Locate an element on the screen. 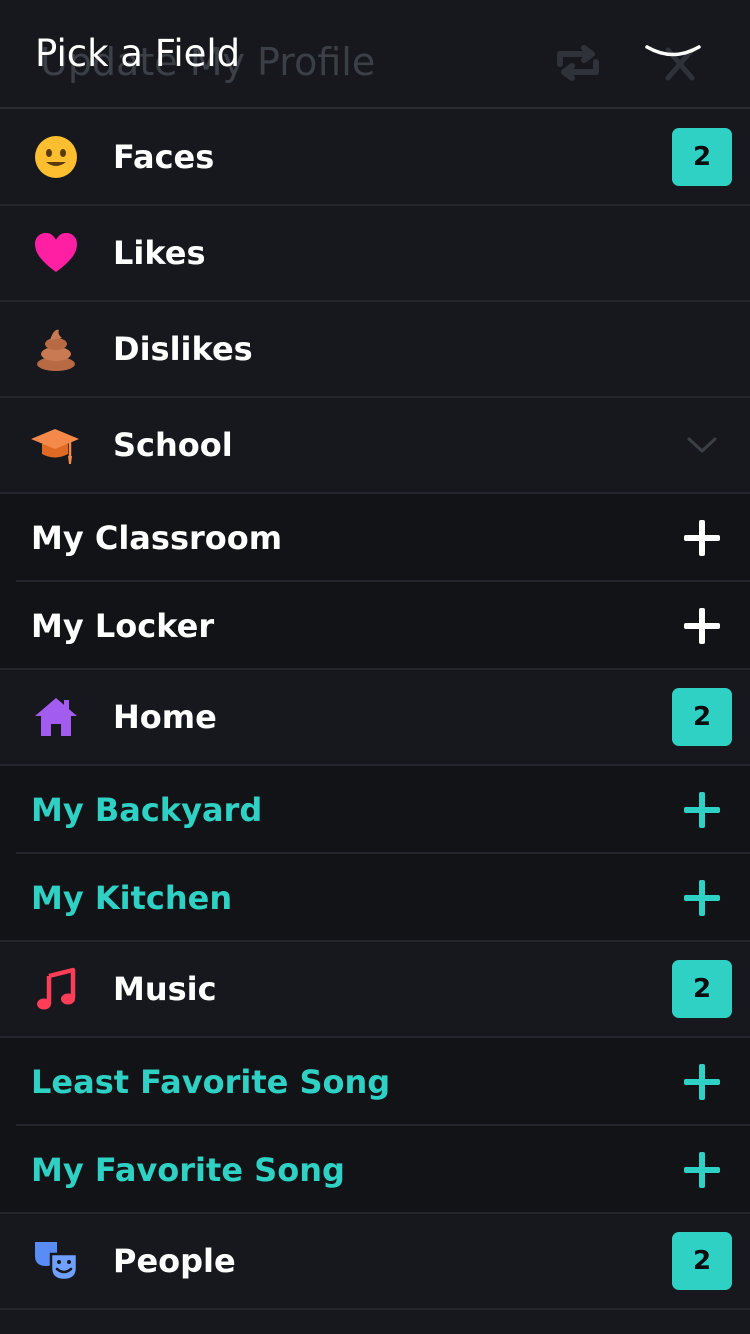 The height and width of the screenshot is (1334, 750). category-home: Home 2 is located at coordinates (375, 718).